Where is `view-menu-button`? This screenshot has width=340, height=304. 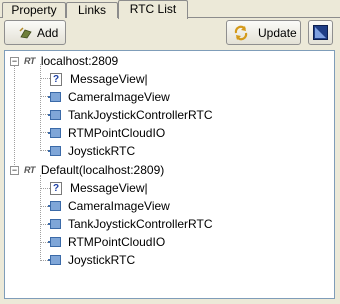
view-menu-button is located at coordinates (320, 32).